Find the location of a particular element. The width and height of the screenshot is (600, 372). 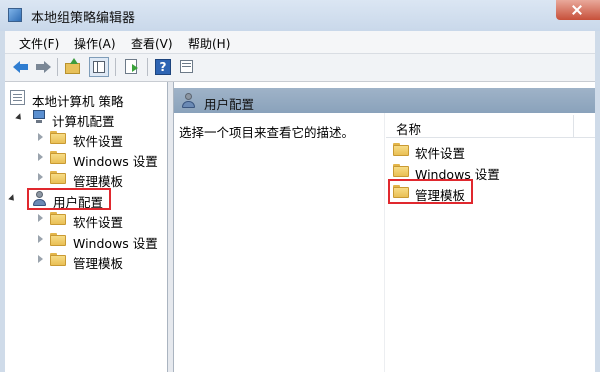

close-button is located at coordinates (578, 10).